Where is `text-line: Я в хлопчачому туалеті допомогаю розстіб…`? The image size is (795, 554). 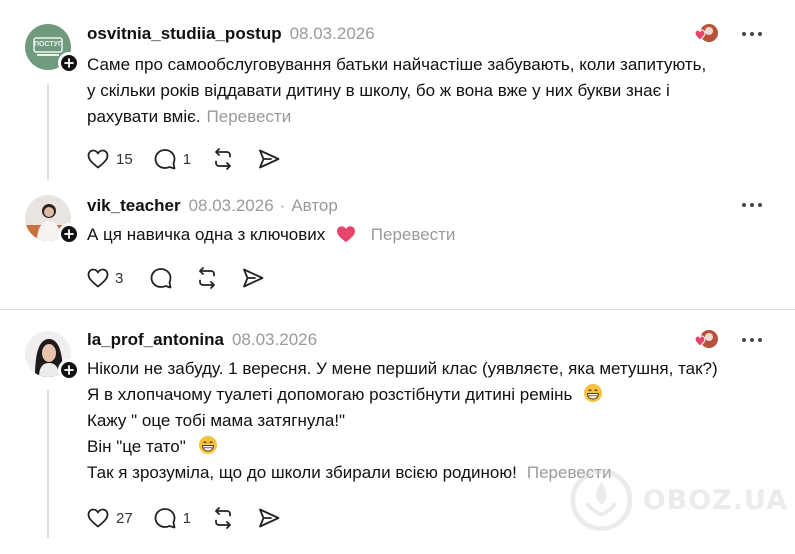 text-line: Я в хлопчачому туалеті допомогаю розстіб… is located at coordinates (330, 394).